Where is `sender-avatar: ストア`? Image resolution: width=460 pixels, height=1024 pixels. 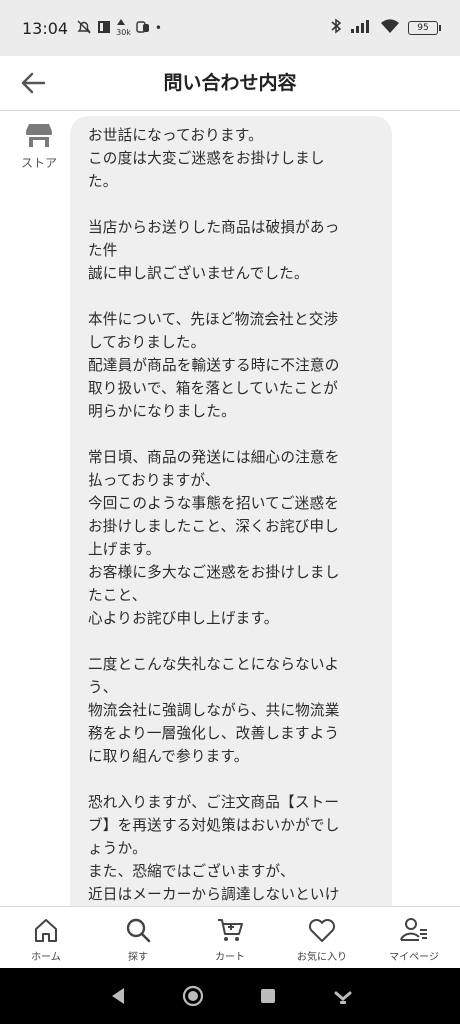
sender-avatar: ストア is located at coordinates (39, 146).